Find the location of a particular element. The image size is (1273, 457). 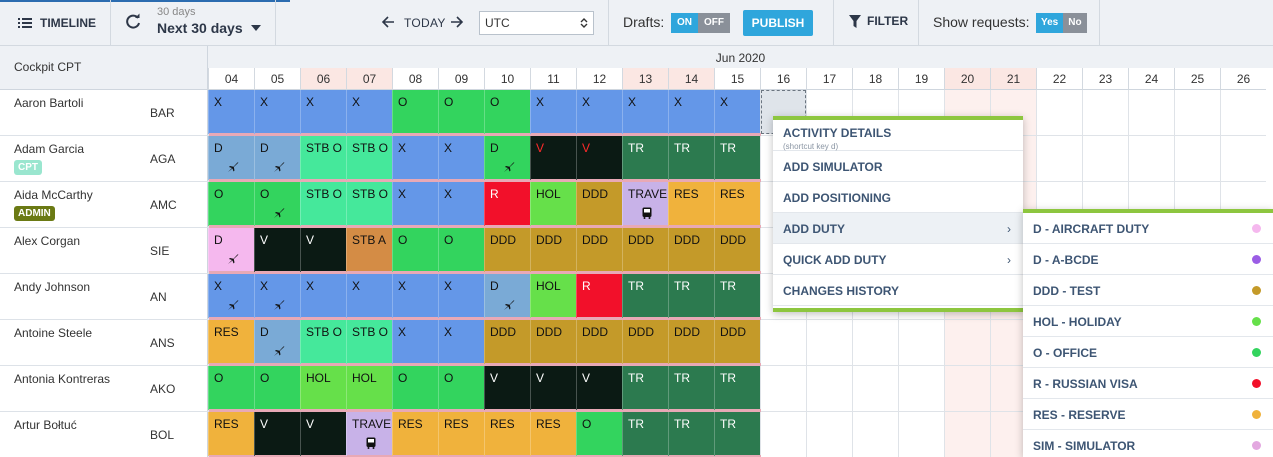

menu-item-add-duty: ADD DUTY › is located at coordinates (898, 228).